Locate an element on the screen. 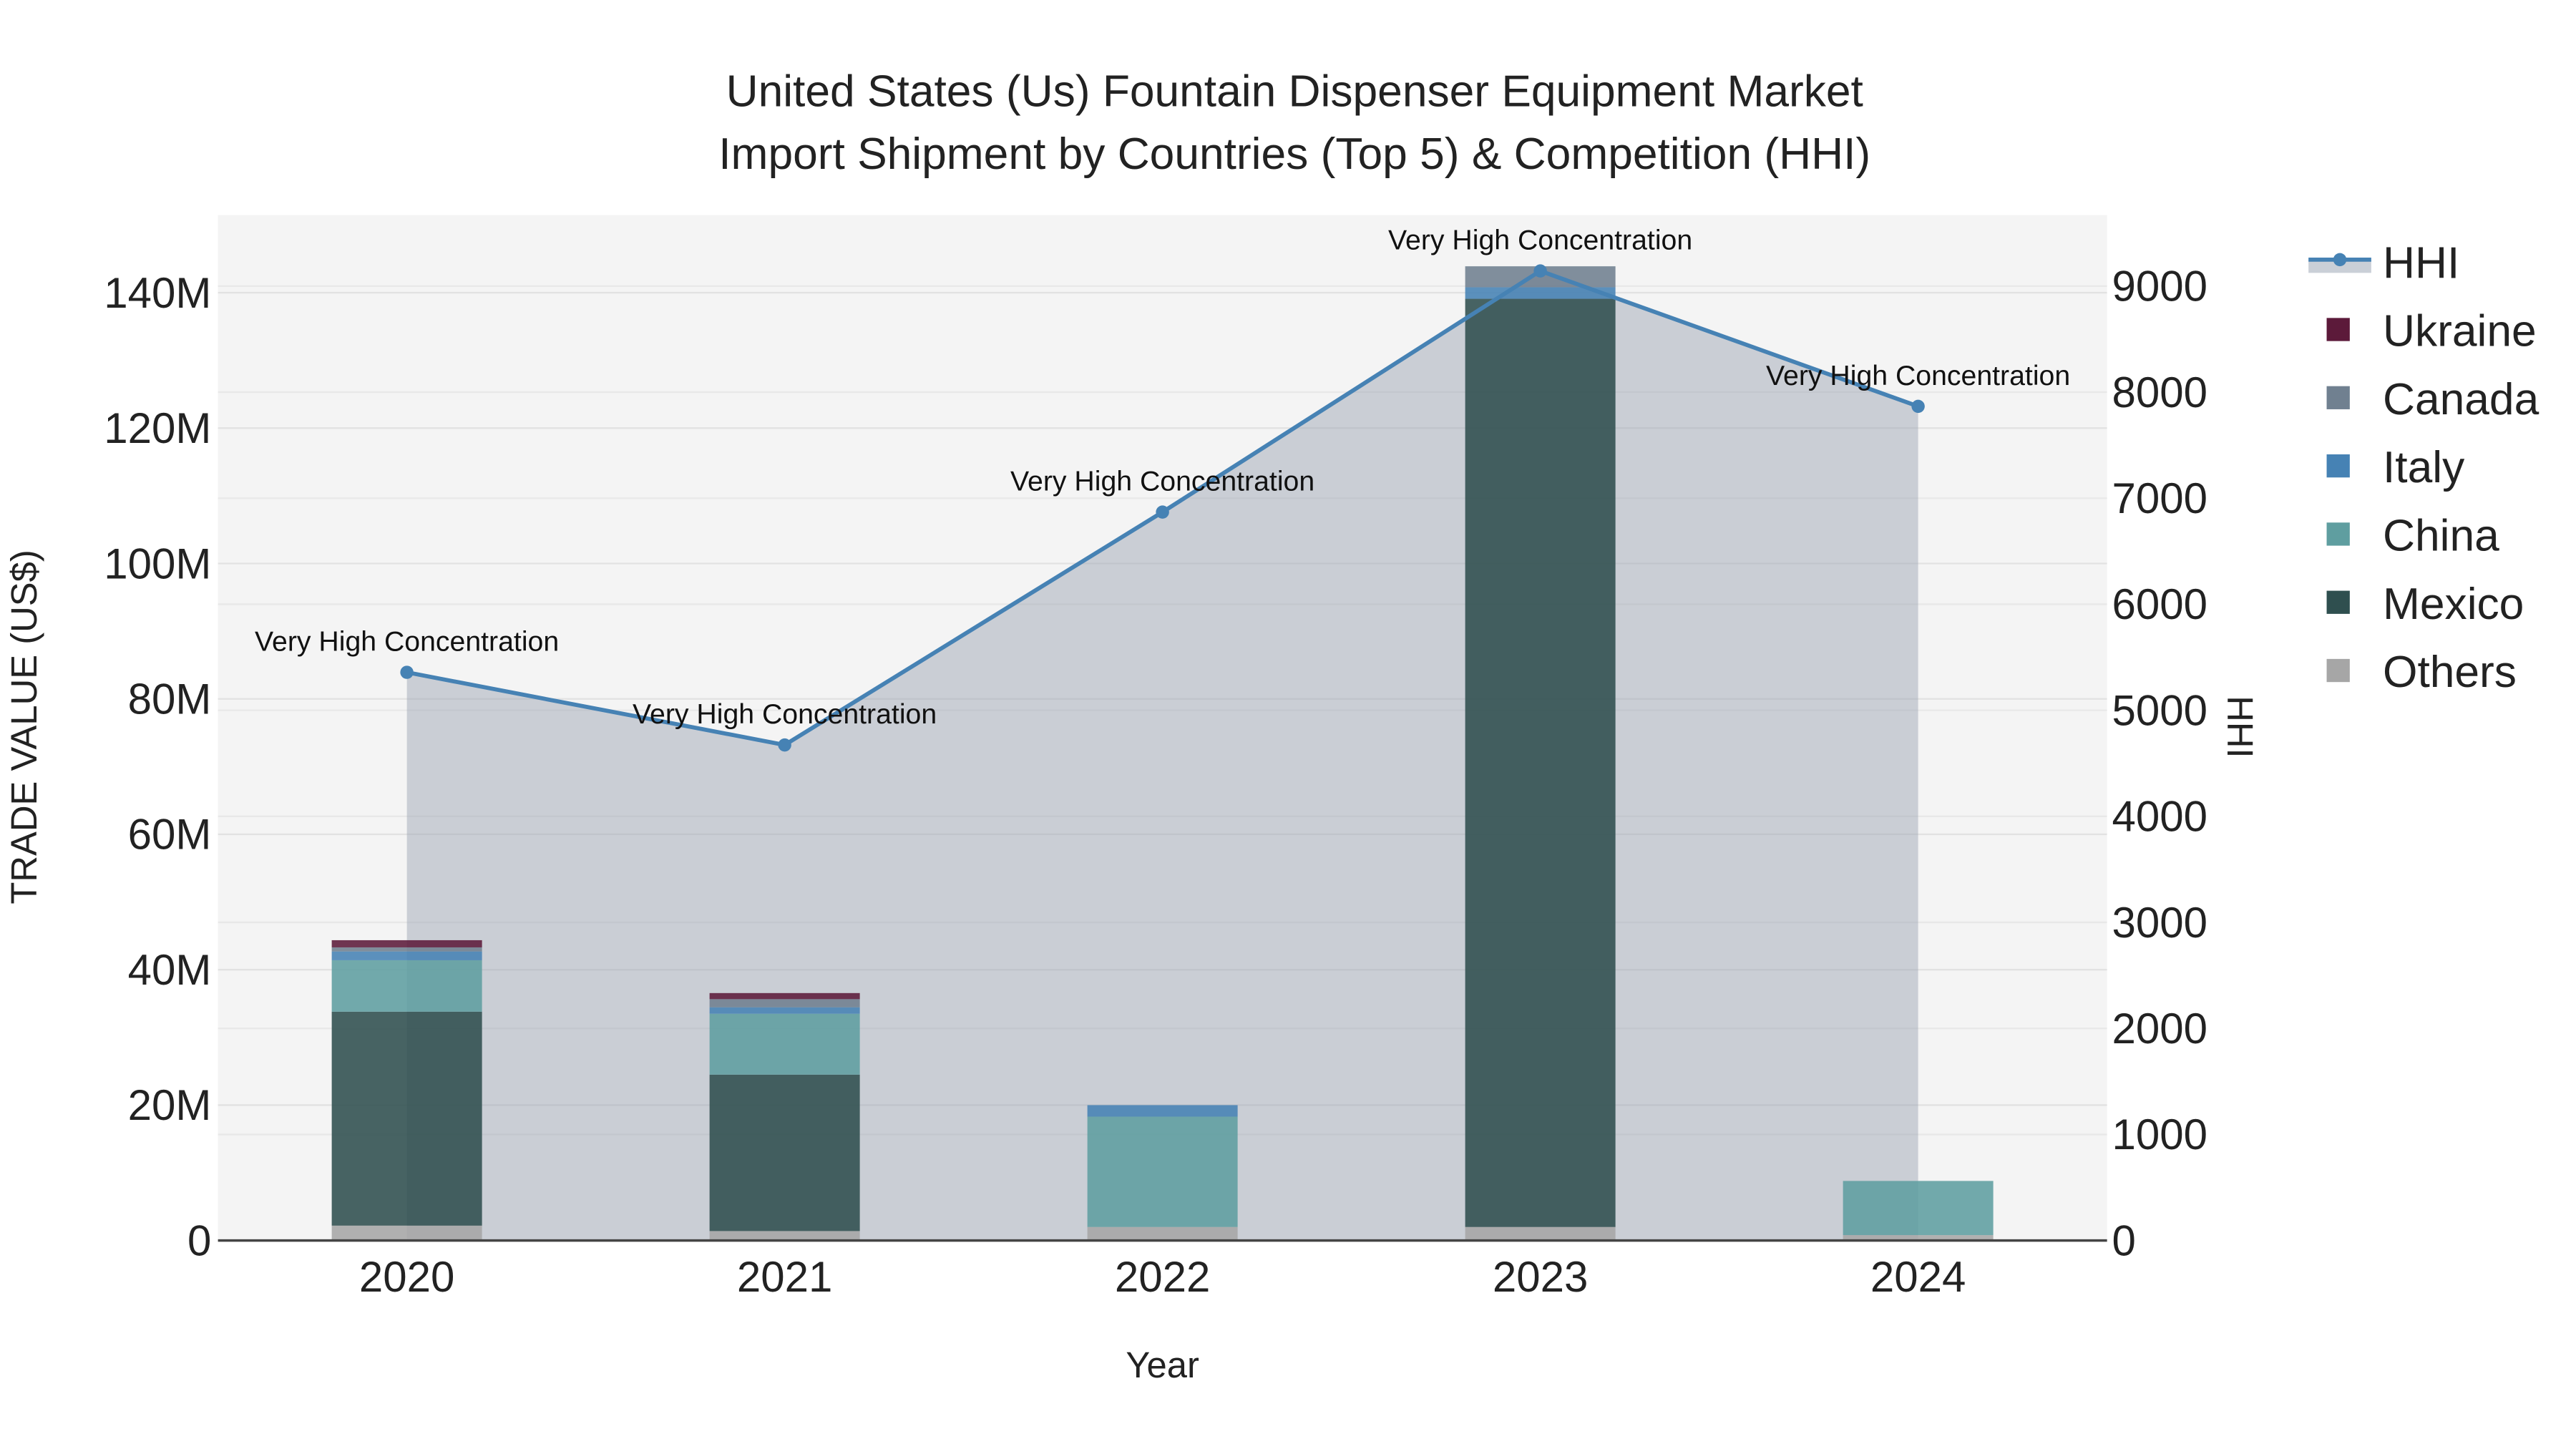  y-axis-ticks: 0 20M 40M 60M 80M 100M 120M 140M is located at coordinates (157, 767).